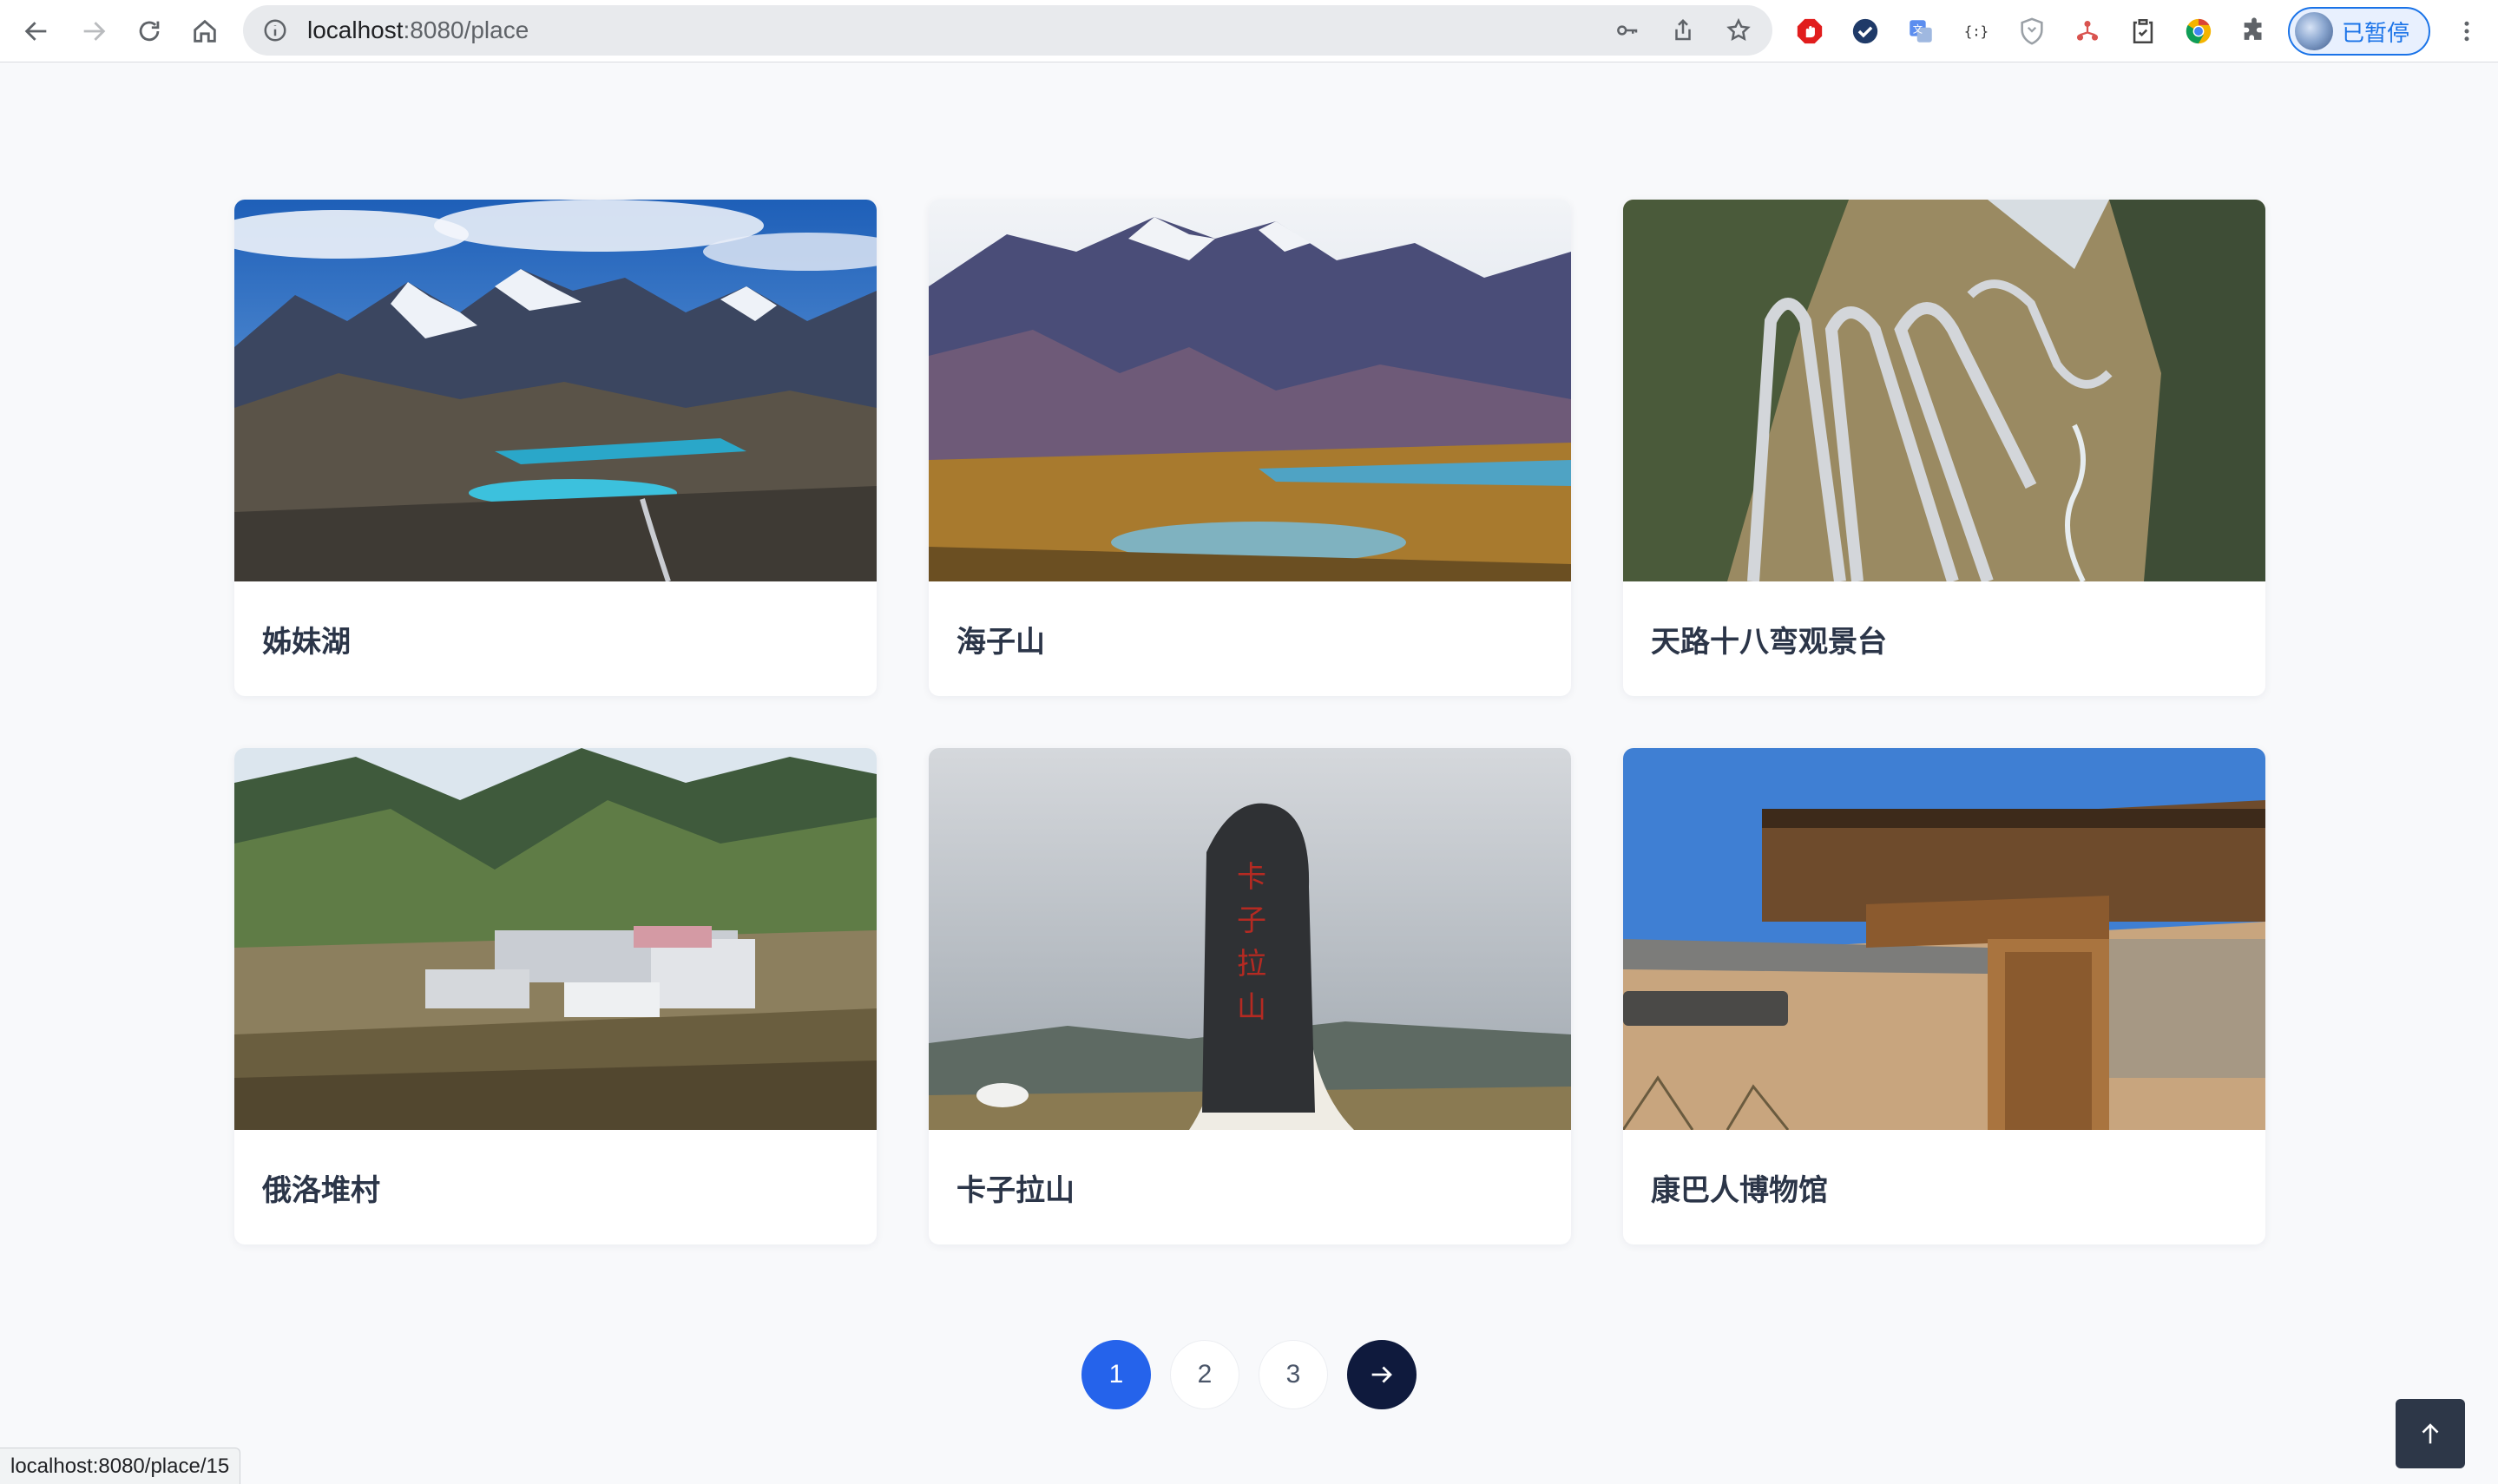  Describe the element at coordinates (1809, 31) in the screenshot. I see `adblock-extension-icon` at that location.